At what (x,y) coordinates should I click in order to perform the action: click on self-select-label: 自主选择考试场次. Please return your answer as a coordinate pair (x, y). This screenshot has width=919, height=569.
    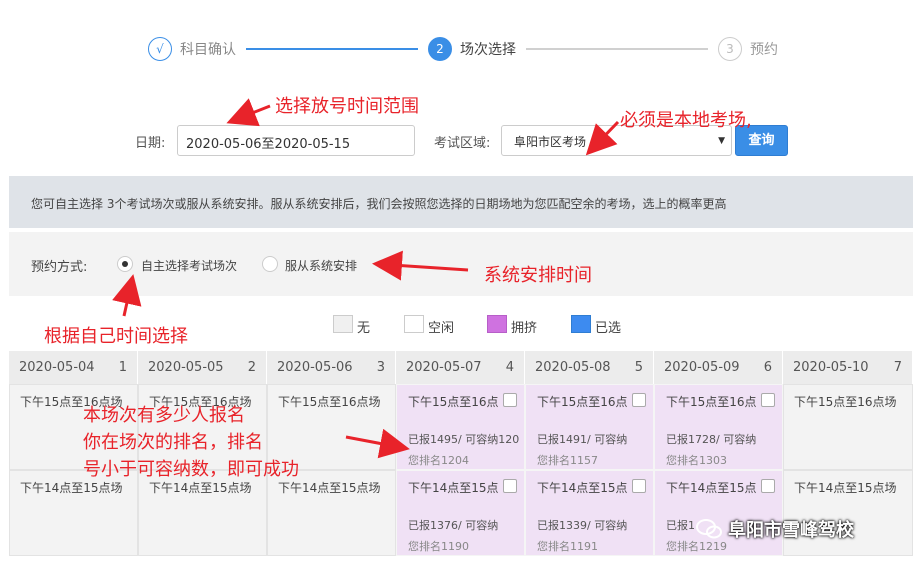
    Looking at the image, I should click on (189, 265).